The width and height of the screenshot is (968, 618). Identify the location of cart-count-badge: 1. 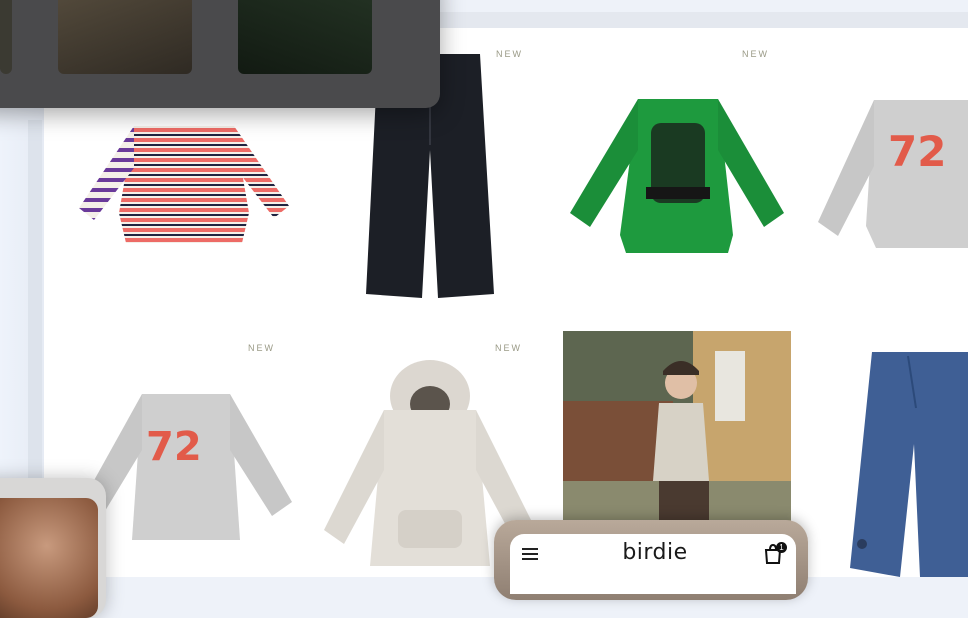
(781, 547).